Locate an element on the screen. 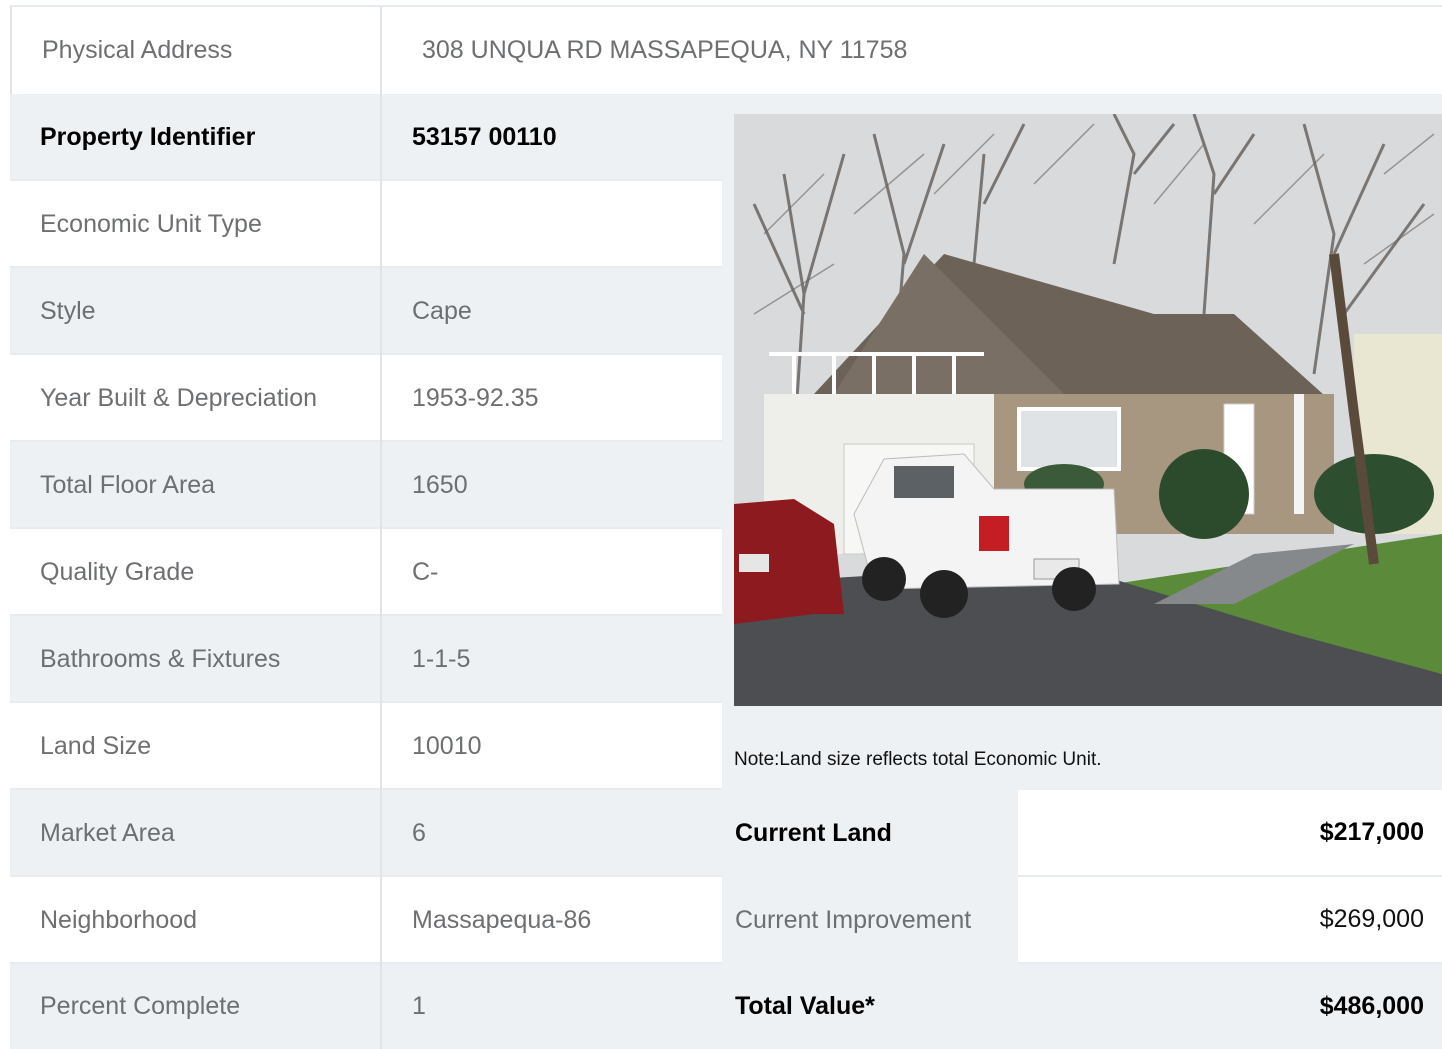  current-improvement-value: $269,000 is located at coordinates (1230, 920).